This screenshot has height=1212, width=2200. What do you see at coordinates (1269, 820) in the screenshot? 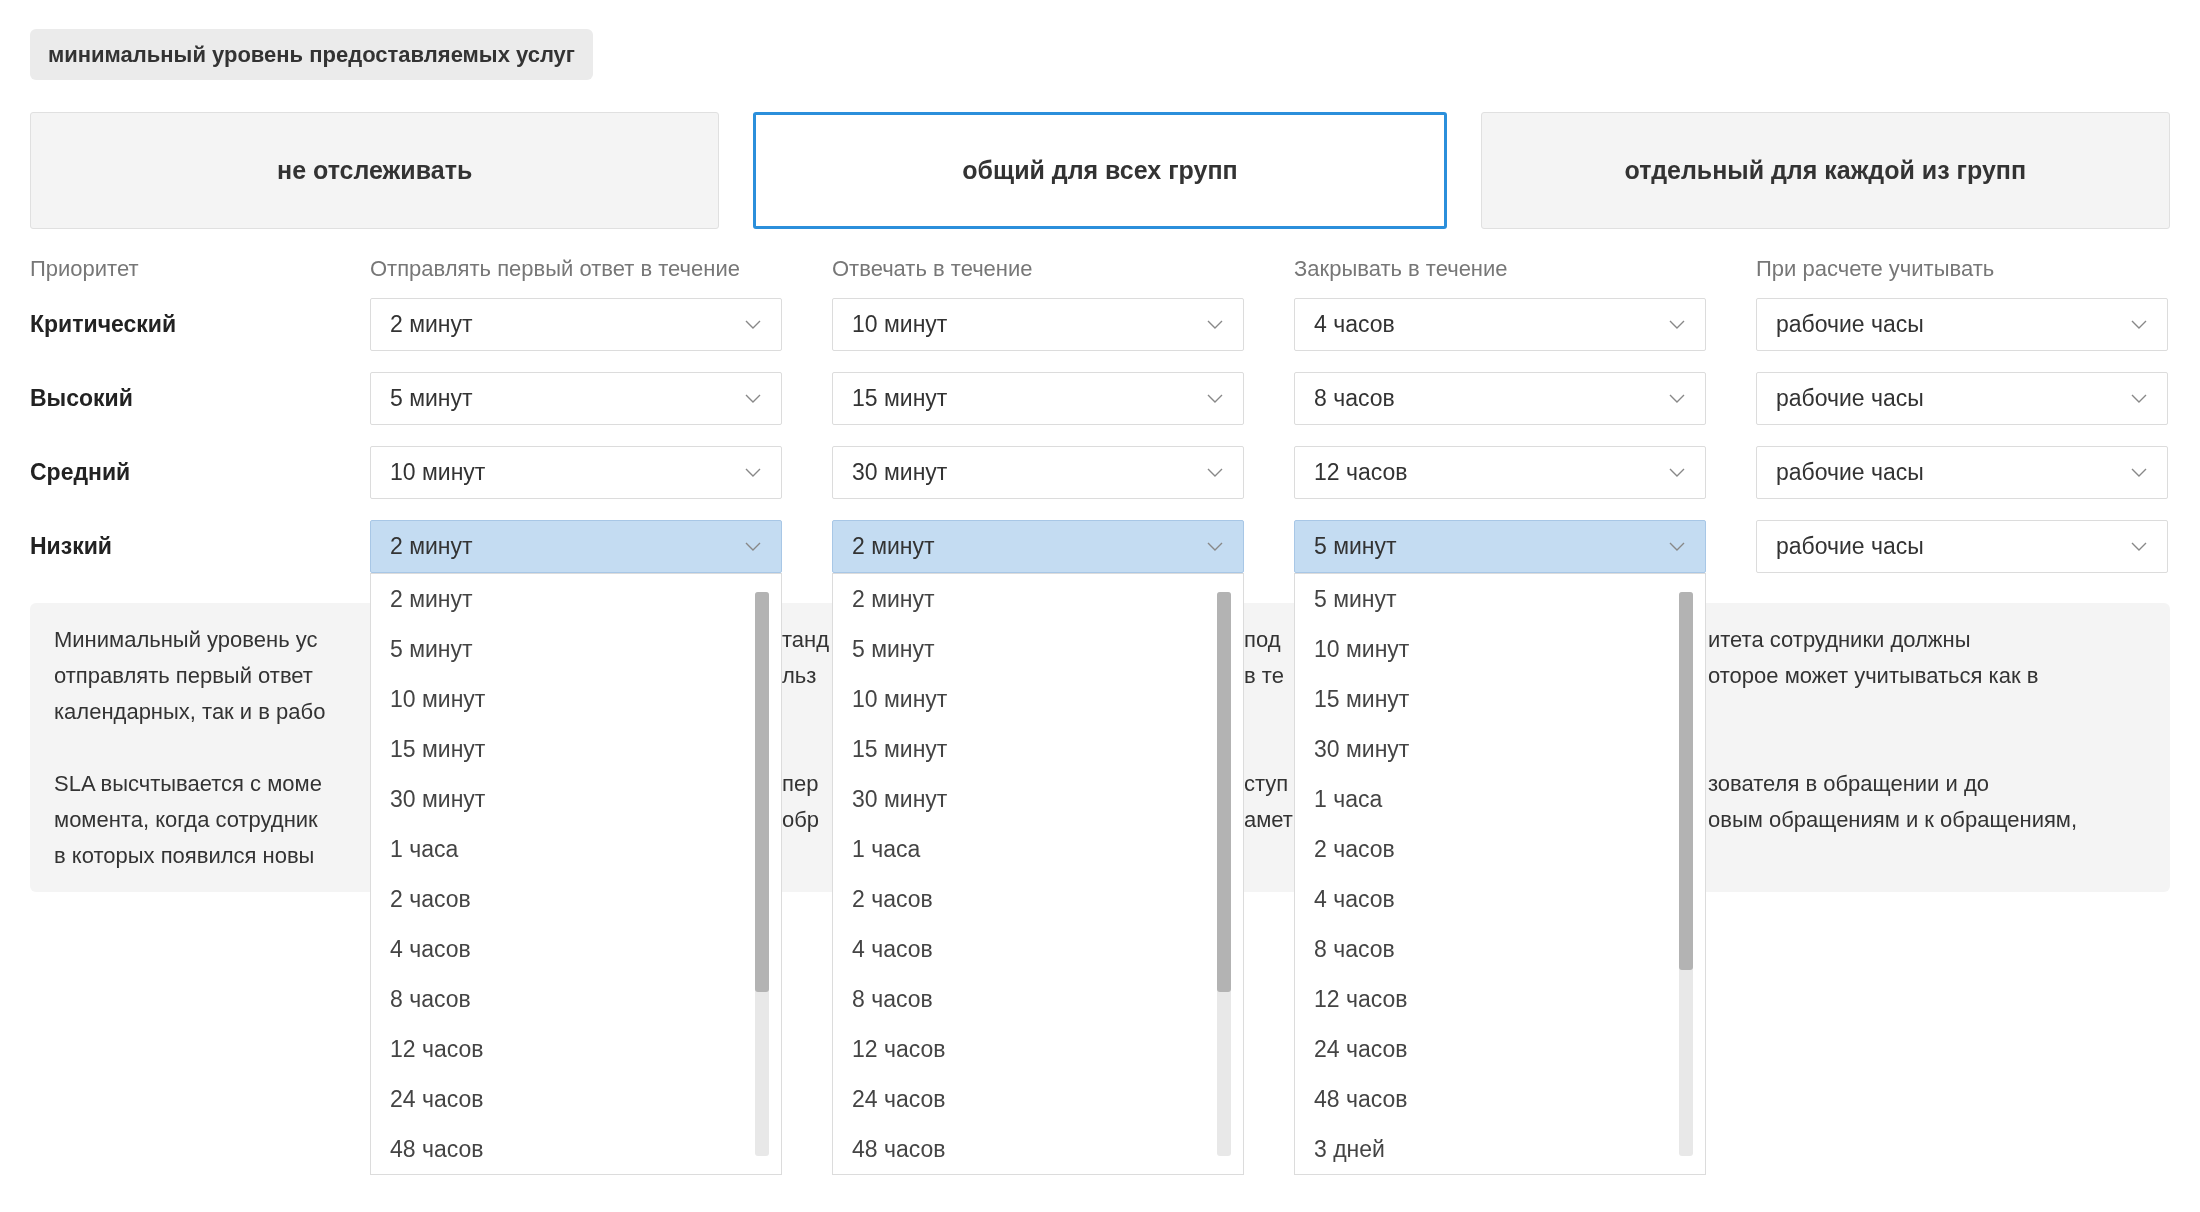
I see `info-text: амет` at bounding box center [1269, 820].